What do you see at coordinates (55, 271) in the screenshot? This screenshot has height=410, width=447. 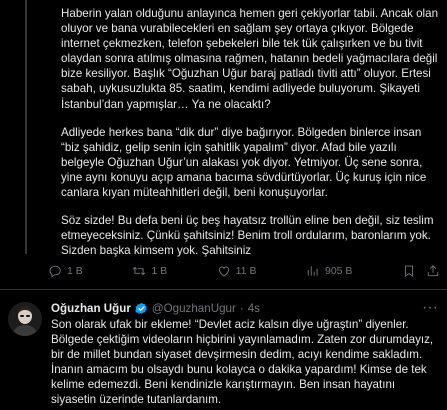 I see `reply-icon` at bounding box center [55, 271].